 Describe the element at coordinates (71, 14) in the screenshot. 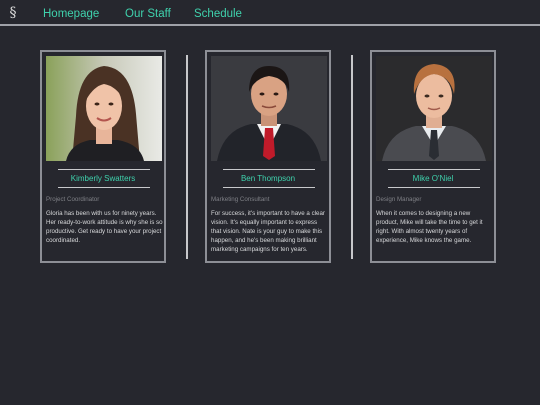

I see `nav-link-homepage: Homepage` at that location.